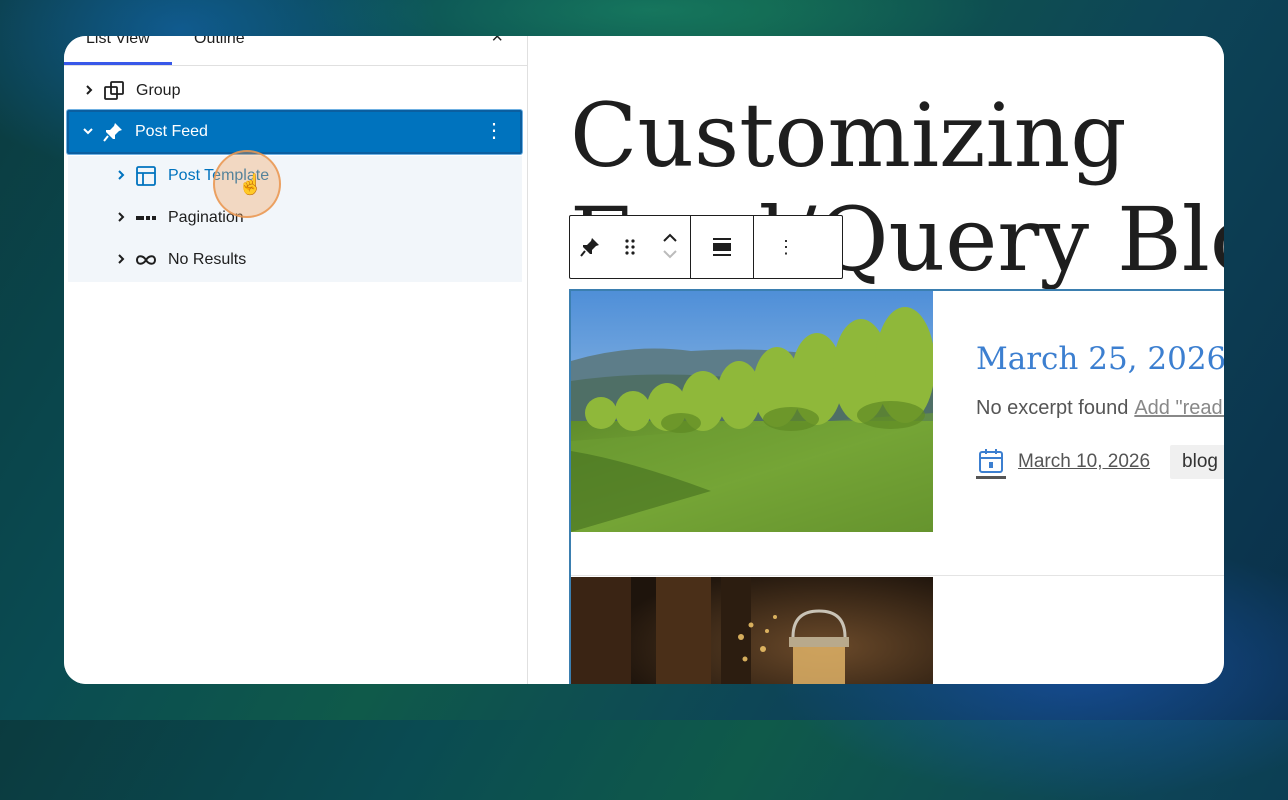 This screenshot has height=800, width=1288. I want to click on move-buttons, so click(670, 247).